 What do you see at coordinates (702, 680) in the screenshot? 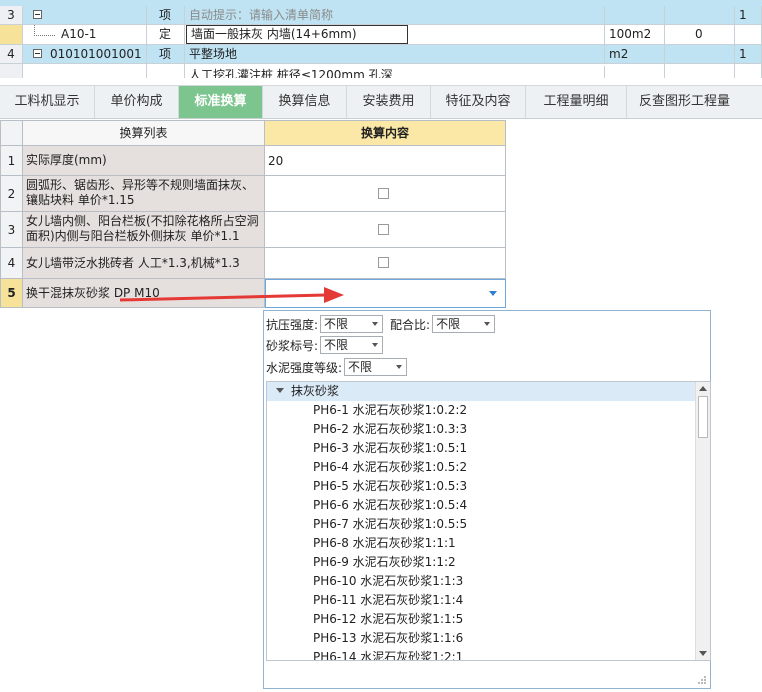
I see `resize-grip-icon` at bounding box center [702, 680].